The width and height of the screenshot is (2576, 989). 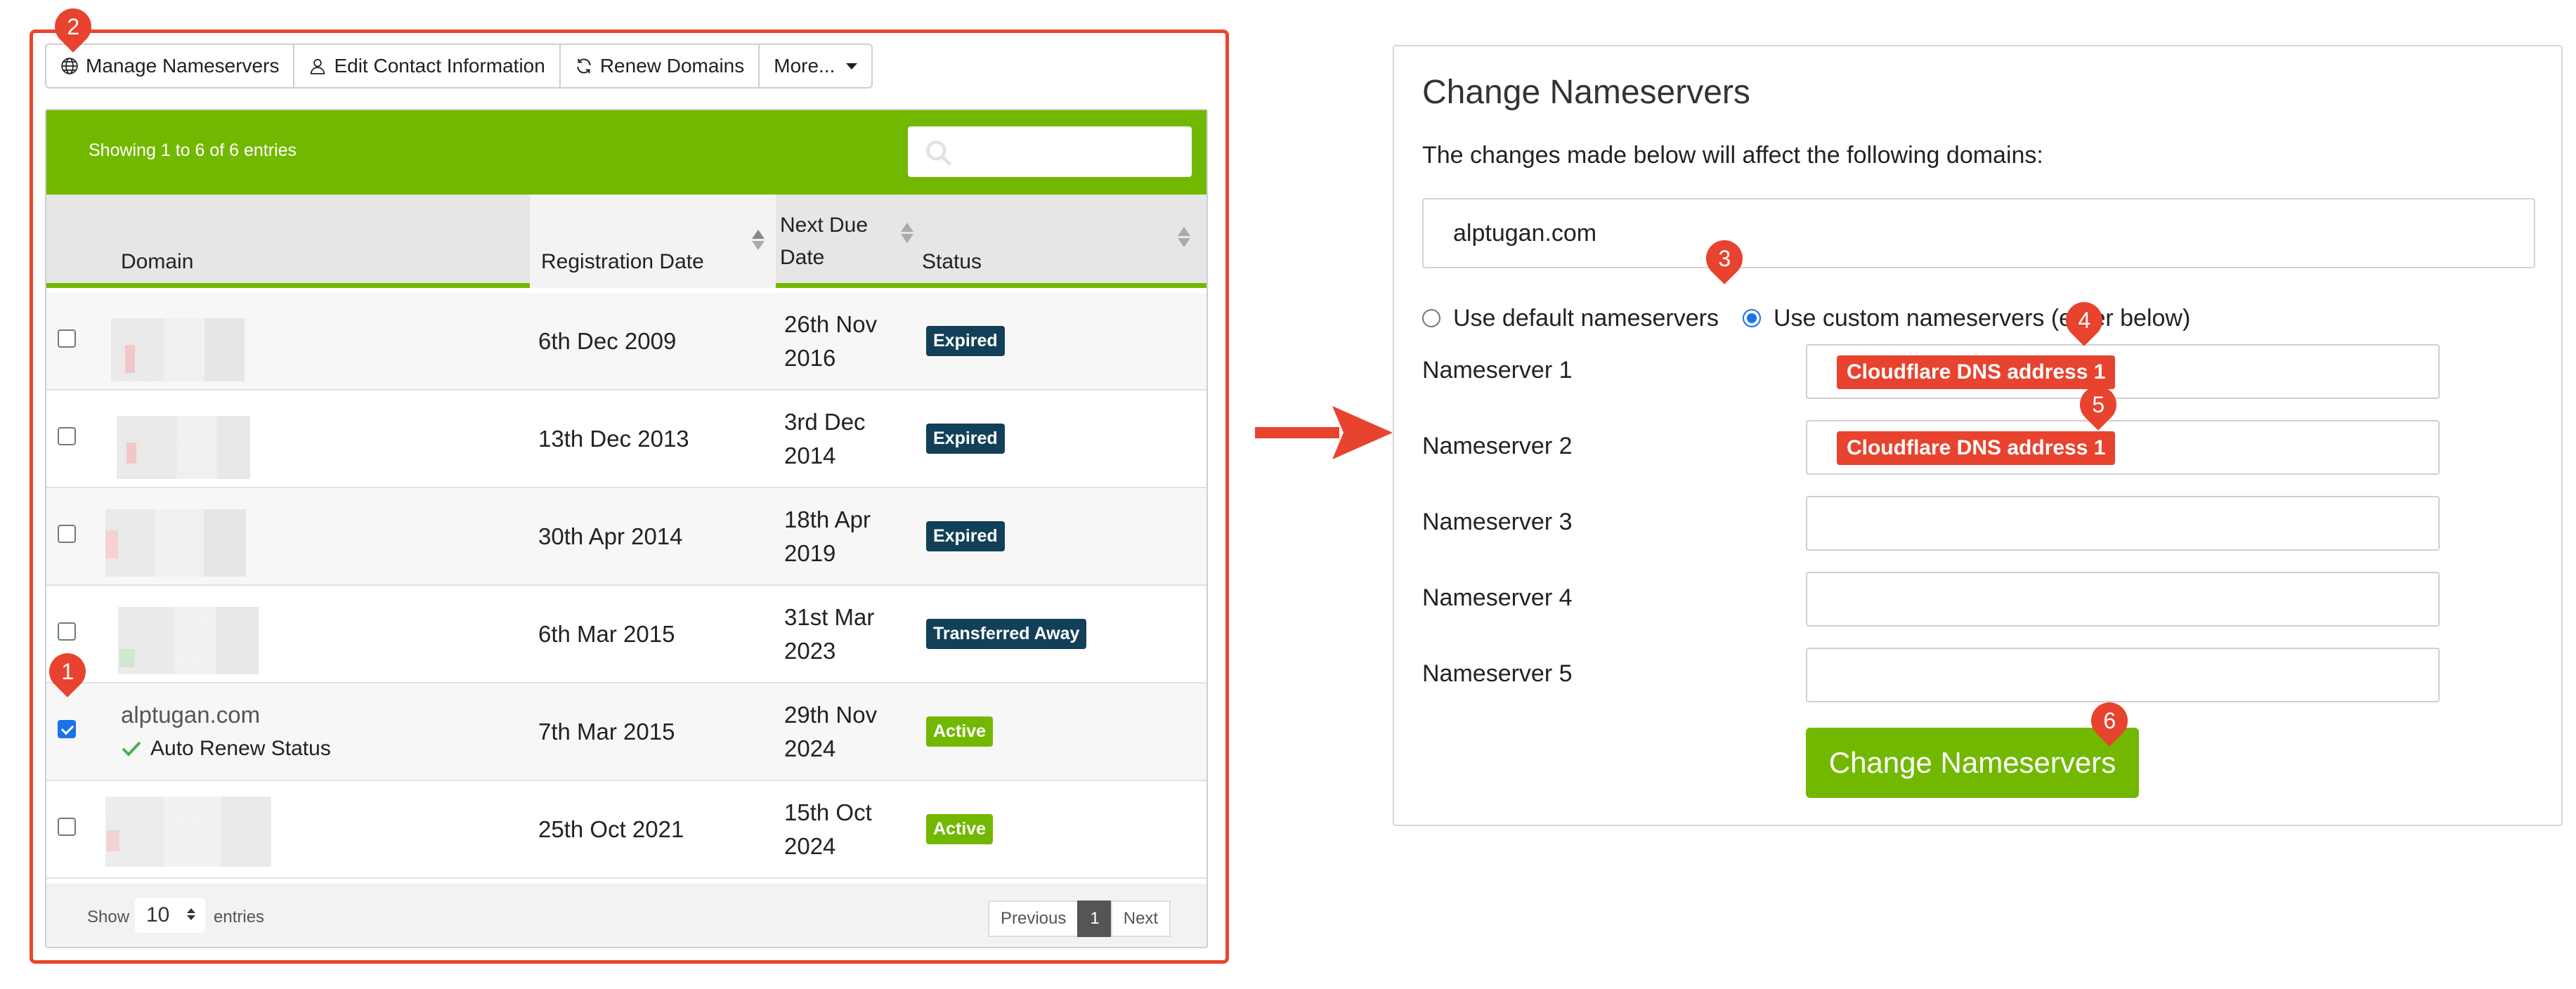 What do you see at coordinates (622, 261) in the screenshot?
I see `registration-date-label: Registration Date` at bounding box center [622, 261].